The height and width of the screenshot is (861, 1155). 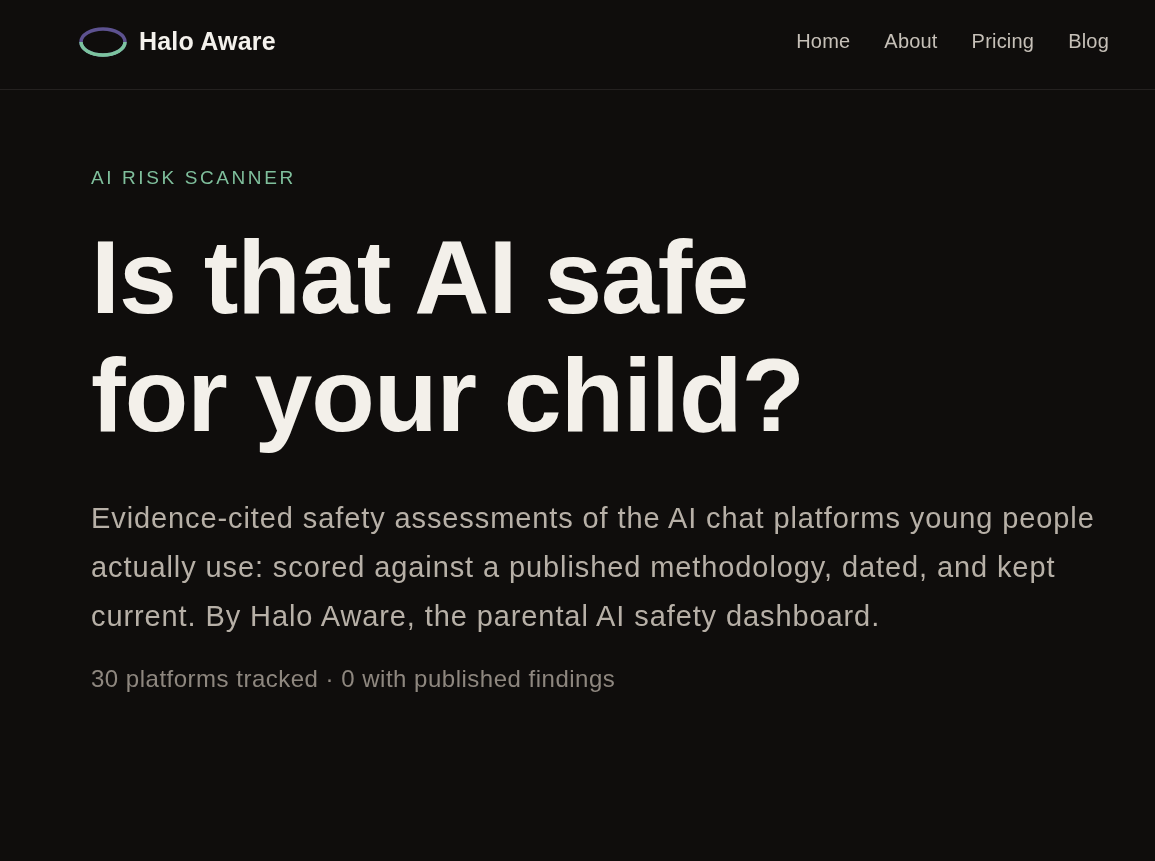 What do you see at coordinates (103, 41) in the screenshot?
I see `ring-logo-icon` at bounding box center [103, 41].